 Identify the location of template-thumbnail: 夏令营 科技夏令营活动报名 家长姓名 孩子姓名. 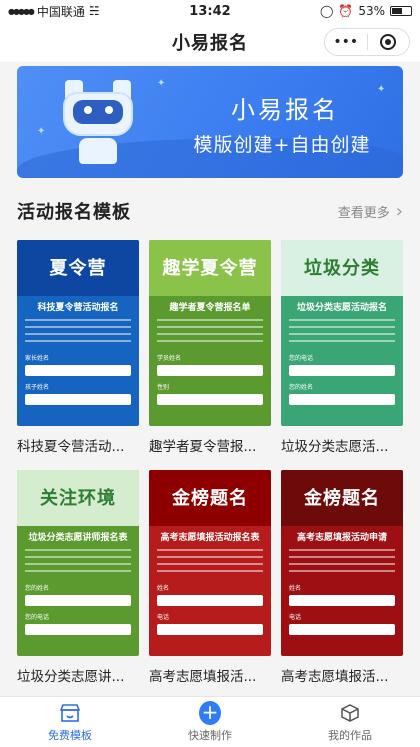
(78, 333).